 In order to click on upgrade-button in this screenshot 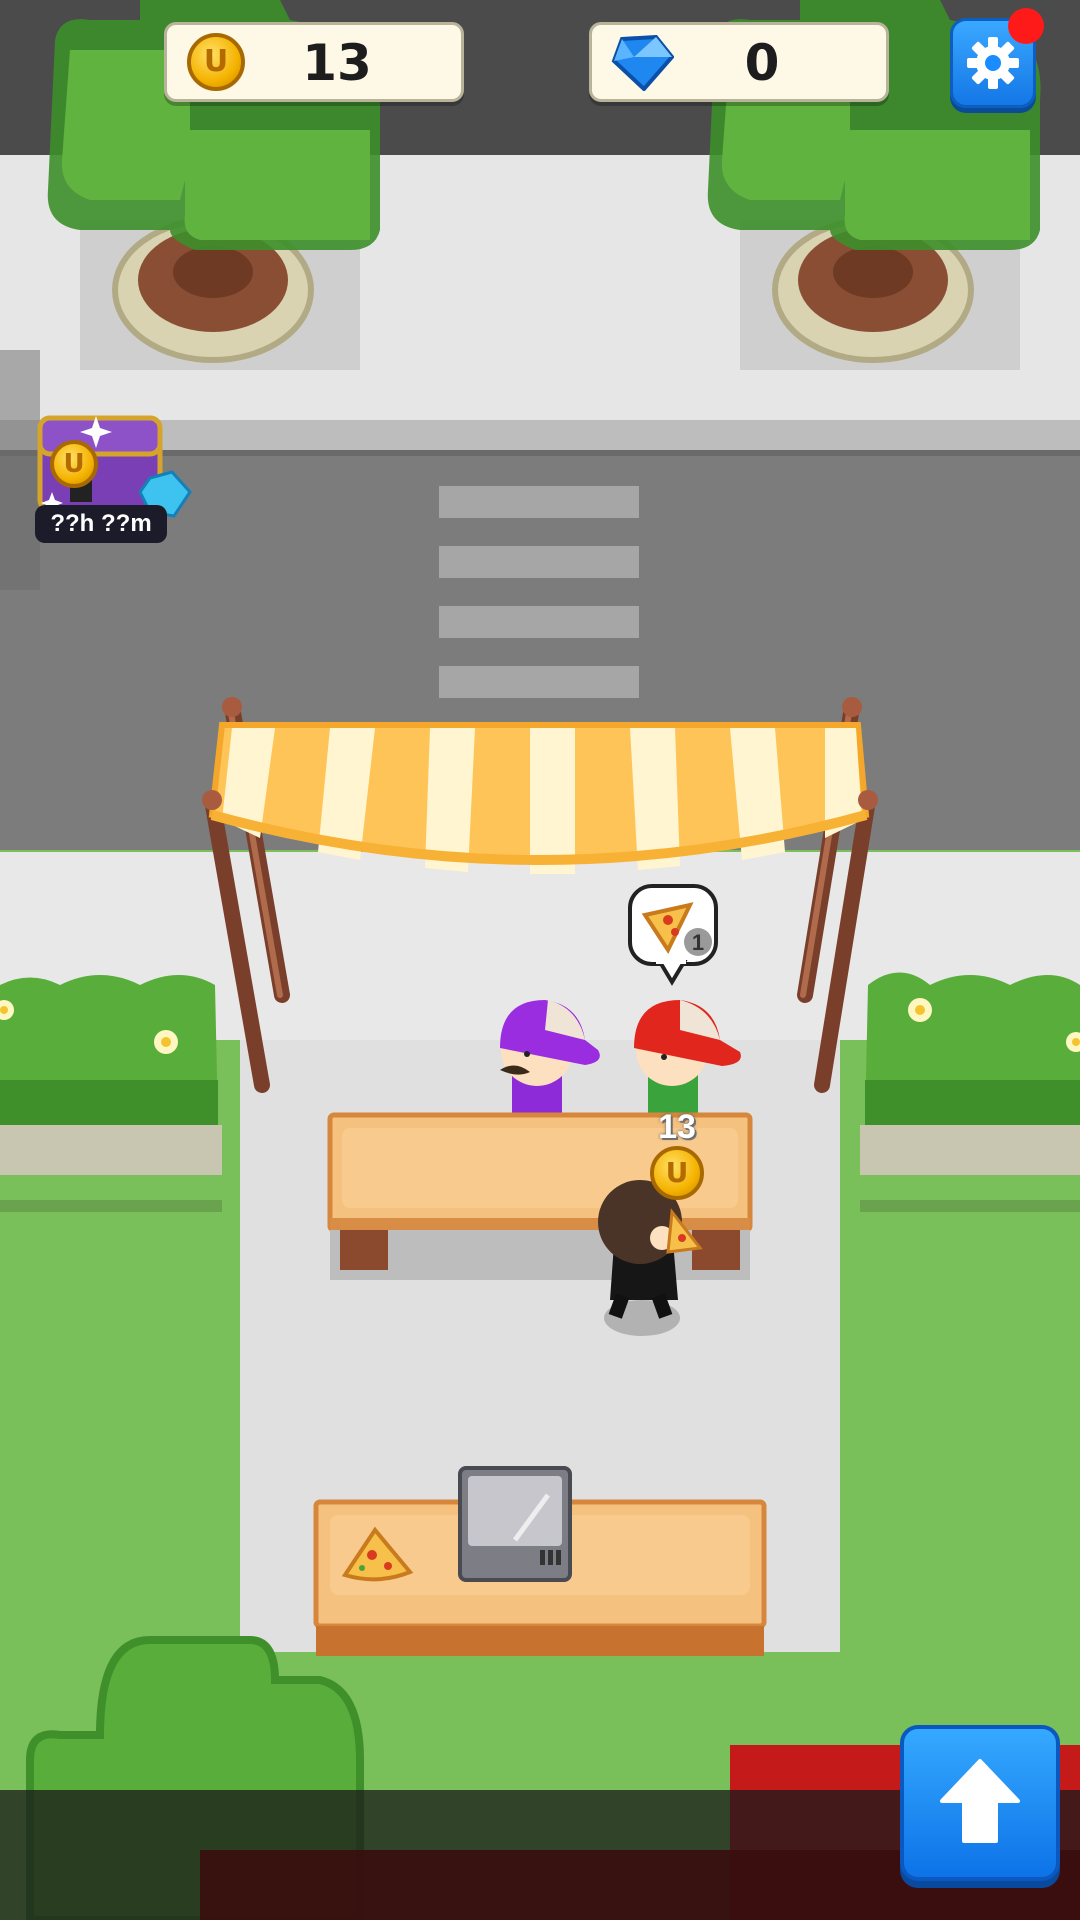, I will do `click(980, 1803)`.